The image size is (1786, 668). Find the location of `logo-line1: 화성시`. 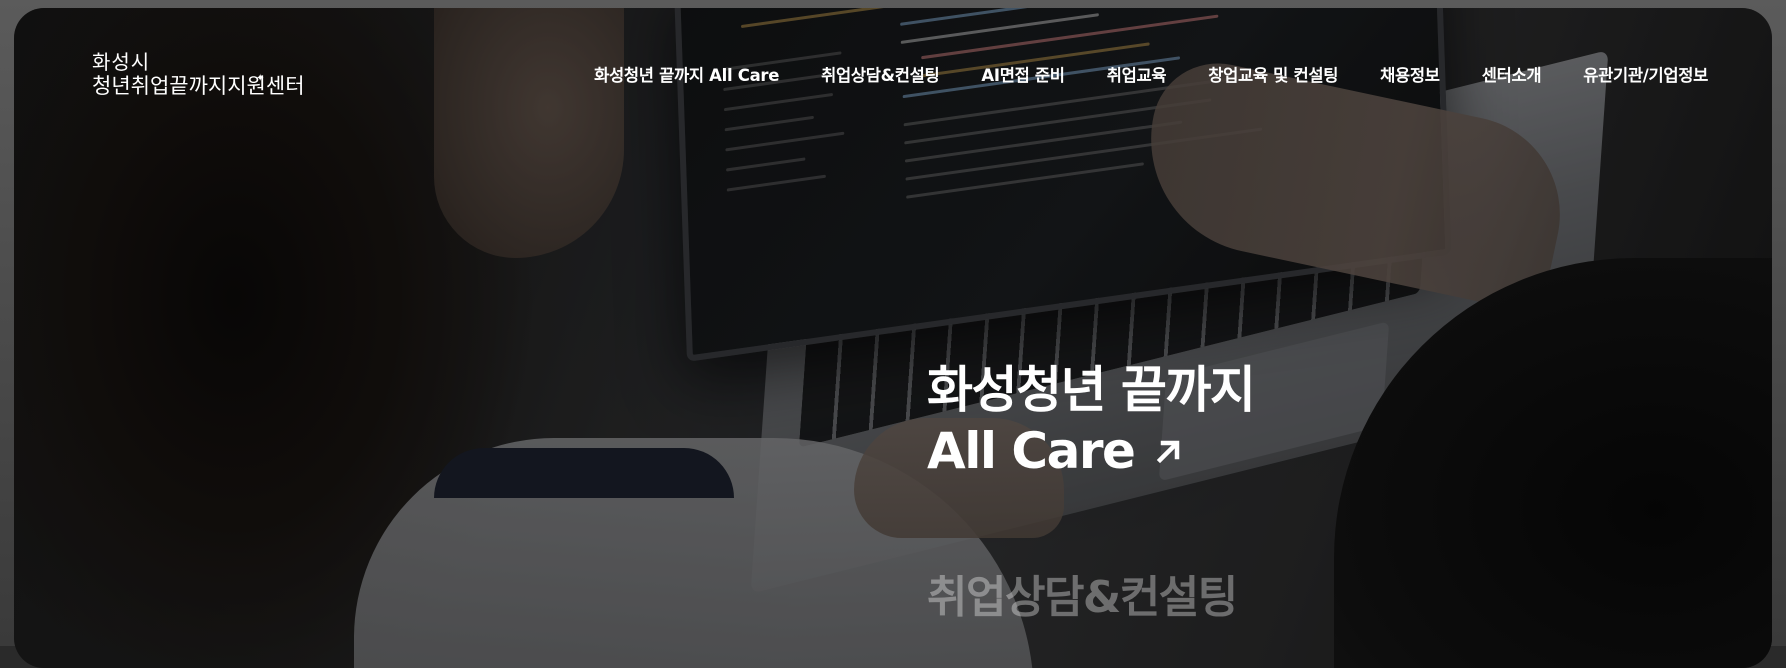

logo-line1: 화성시 is located at coordinates (121, 62).